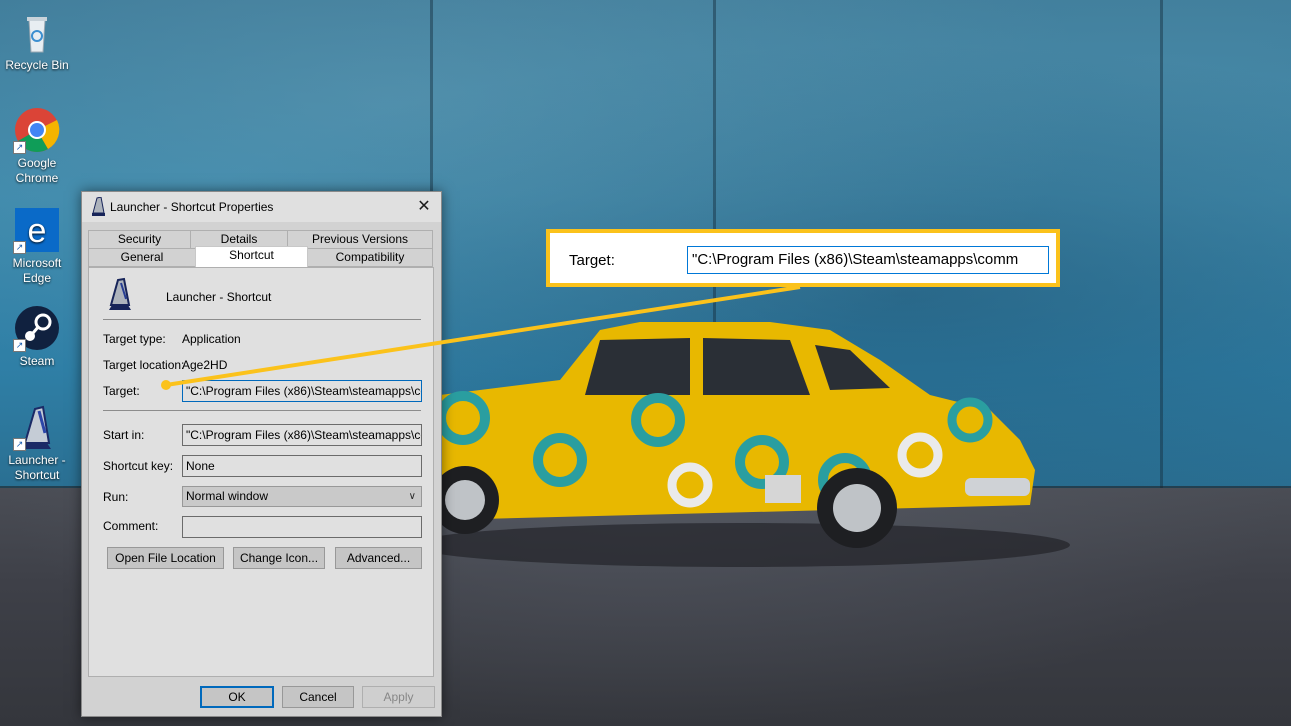 This screenshot has width=1291, height=726. Describe the element at coordinates (120, 294) in the screenshot. I see `launcher-large-icon` at that location.